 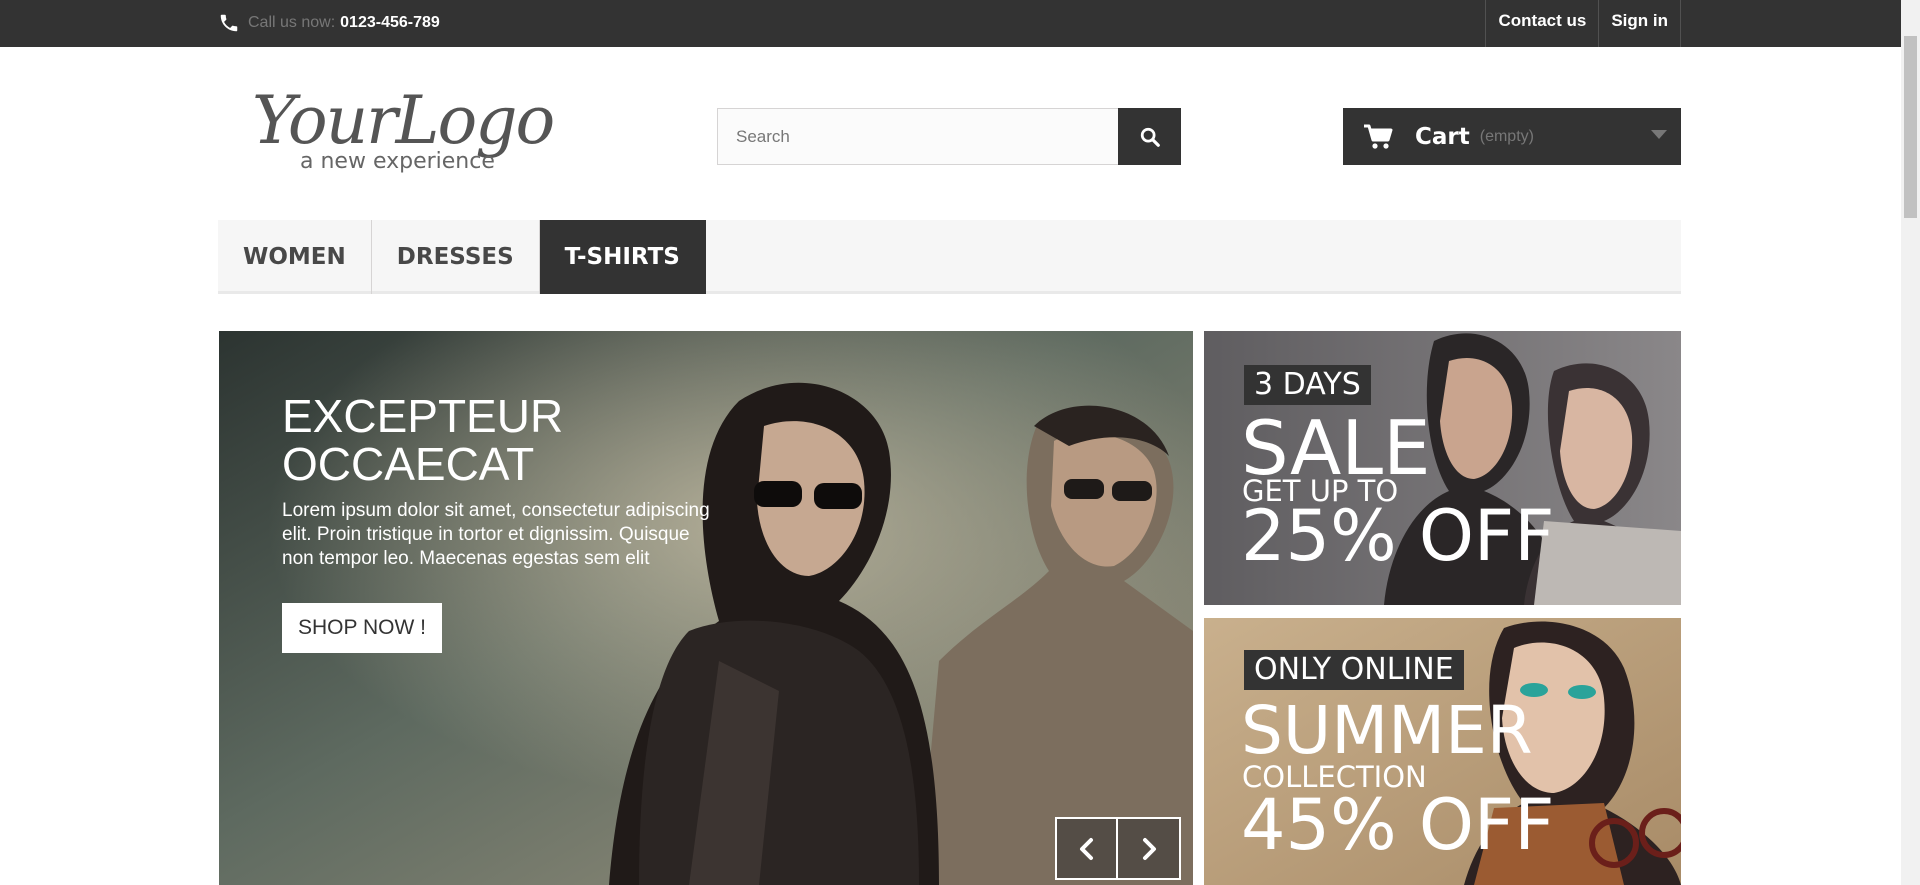 I want to click on menu-item-women: WOMEN, so click(x=295, y=257).